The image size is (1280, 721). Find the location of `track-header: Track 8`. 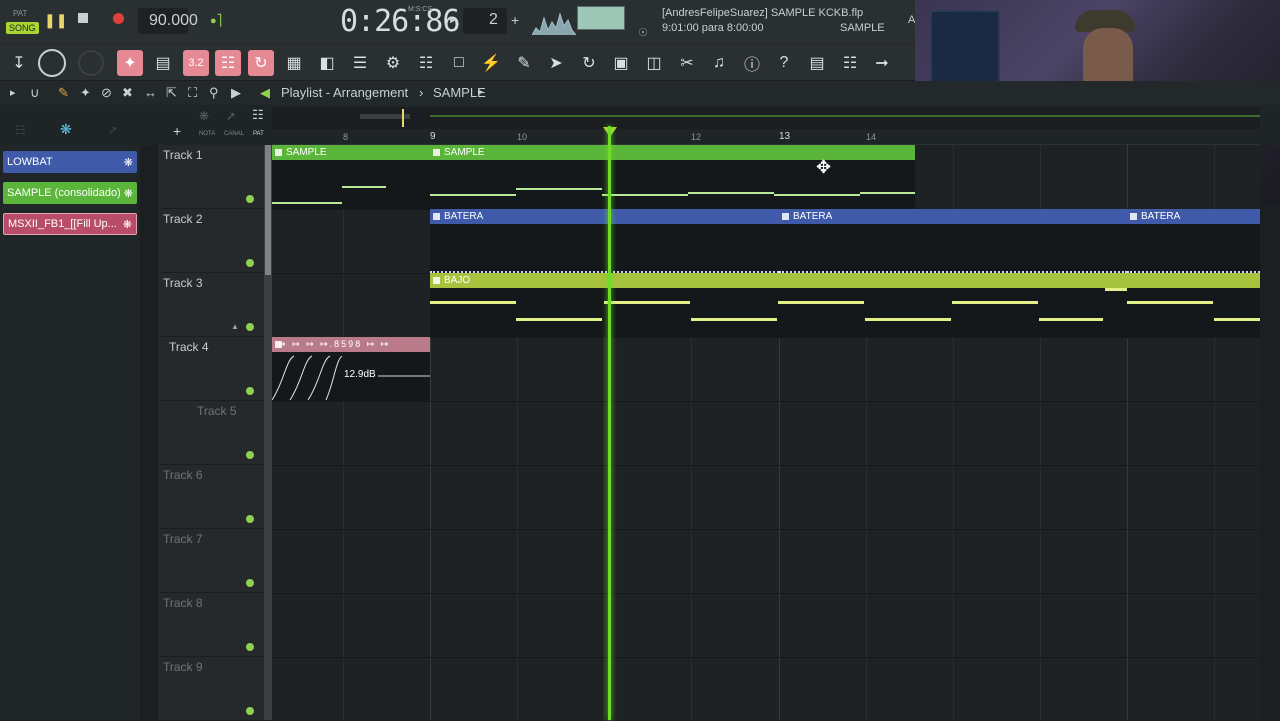

track-header: Track 8 is located at coordinates (211, 625).